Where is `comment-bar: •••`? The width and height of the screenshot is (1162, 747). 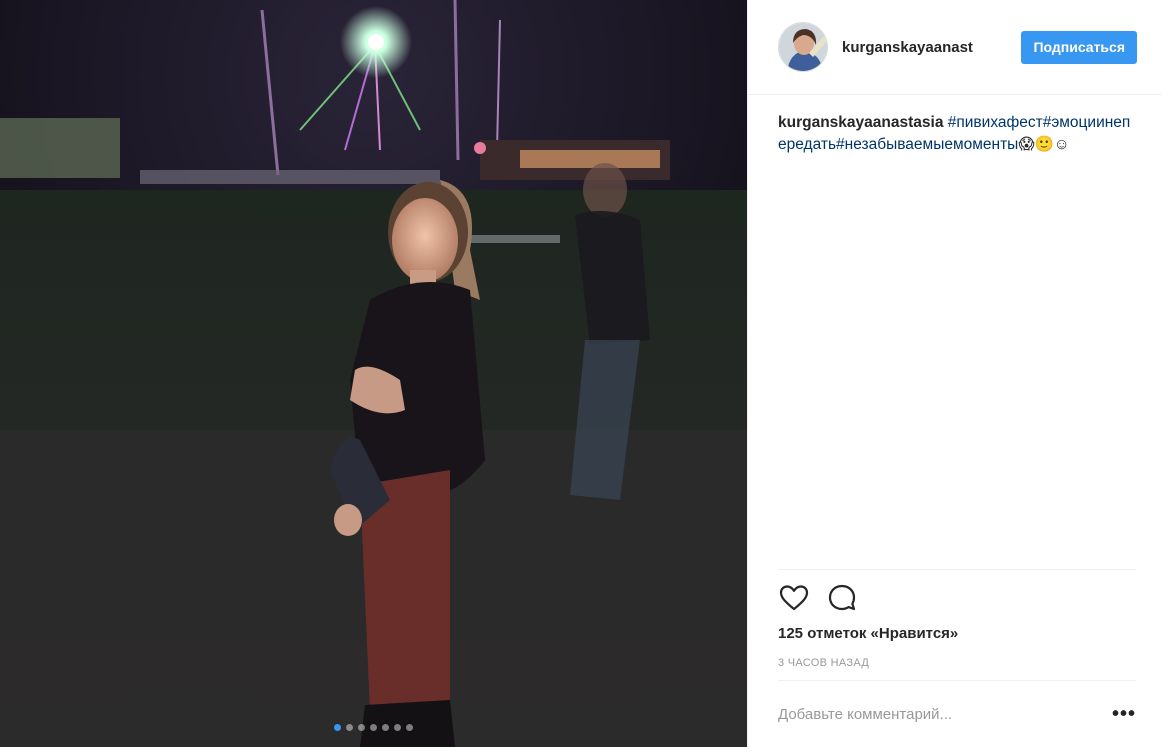
comment-bar: ••• is located at coordinates (957, 713).